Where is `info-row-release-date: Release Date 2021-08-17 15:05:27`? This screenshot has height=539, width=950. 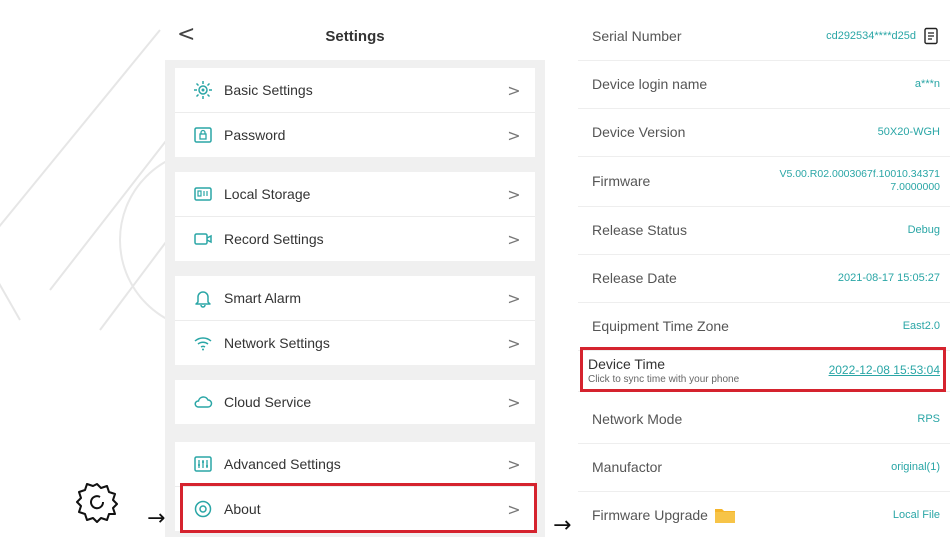
info-row-release-date: Release Date 2021-08-17 15:05:27 is located at coordinates (764, 278).